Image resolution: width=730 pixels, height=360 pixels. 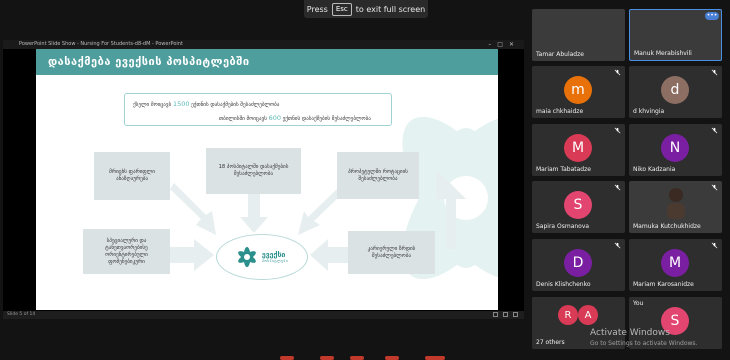 I want to click on participant-tile-mariam-t: M Mariam Tabatadze, so click(x=578, y=150).